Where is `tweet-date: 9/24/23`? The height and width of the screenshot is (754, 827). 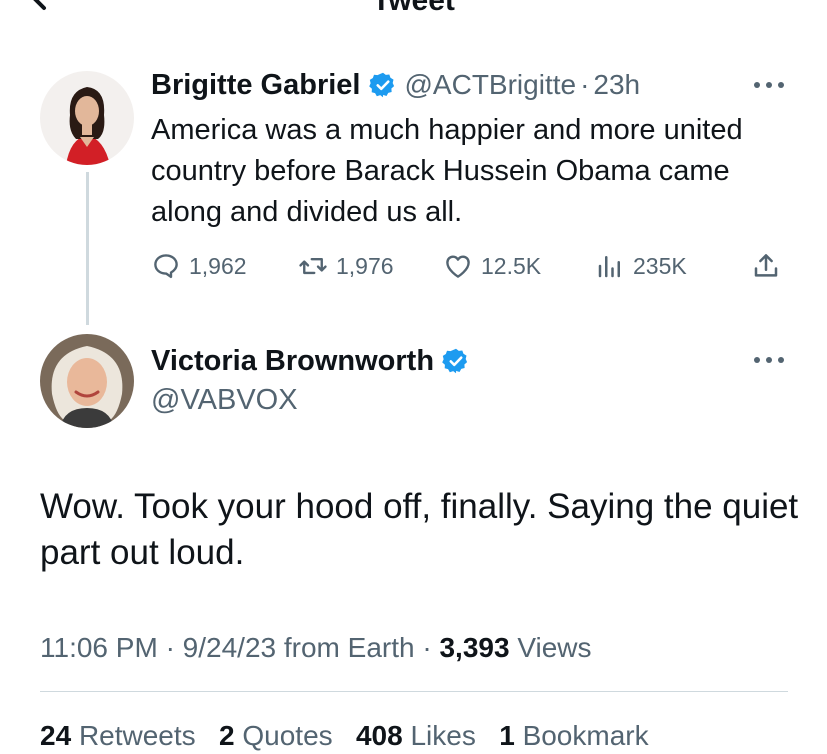
tweet-date: 9/24/23 is located at coordinates (229, 647).